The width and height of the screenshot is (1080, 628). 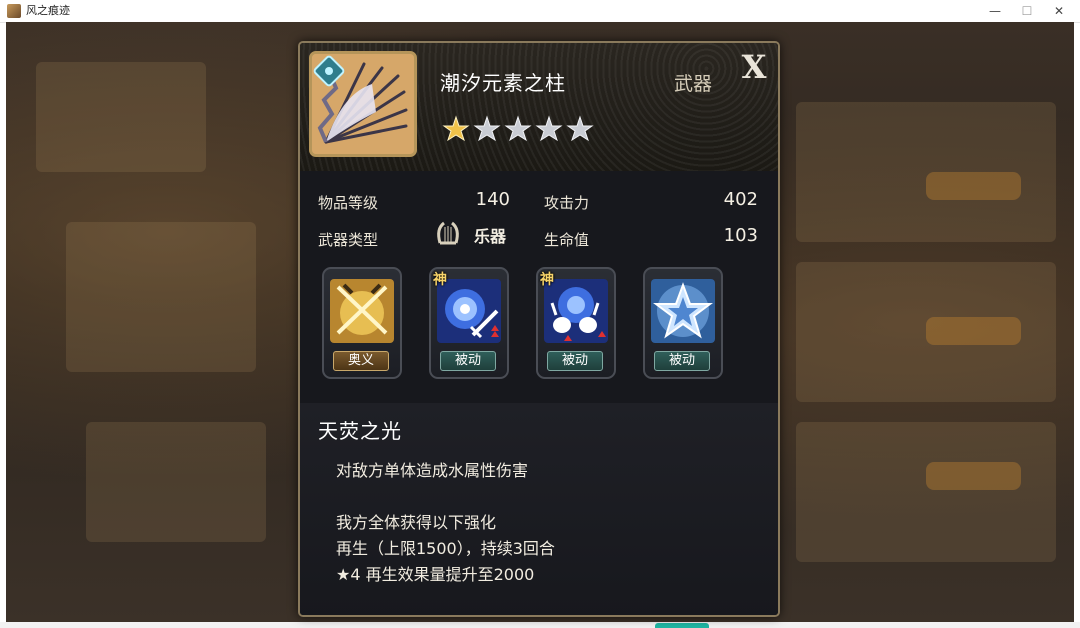 I want to click on bottom-strip, so click(x=540, y=625).